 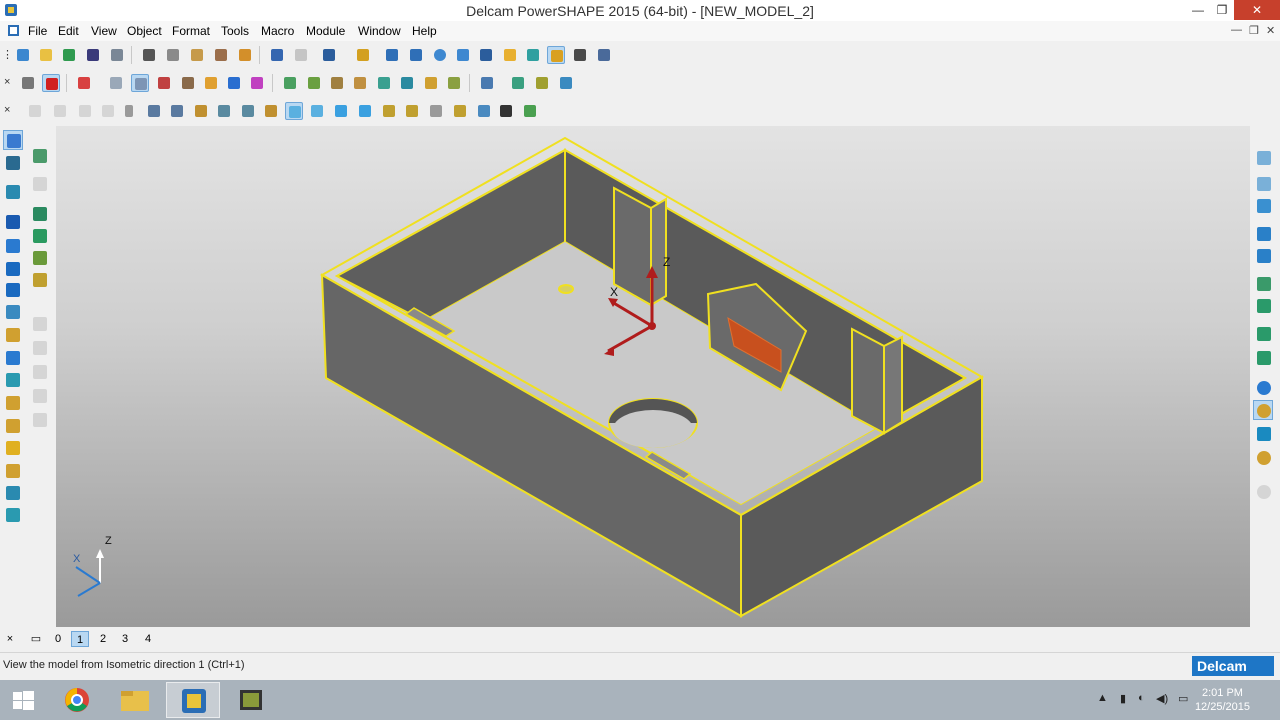 I want to click on chrome-taskbar-button, so click(x=77, y=700).